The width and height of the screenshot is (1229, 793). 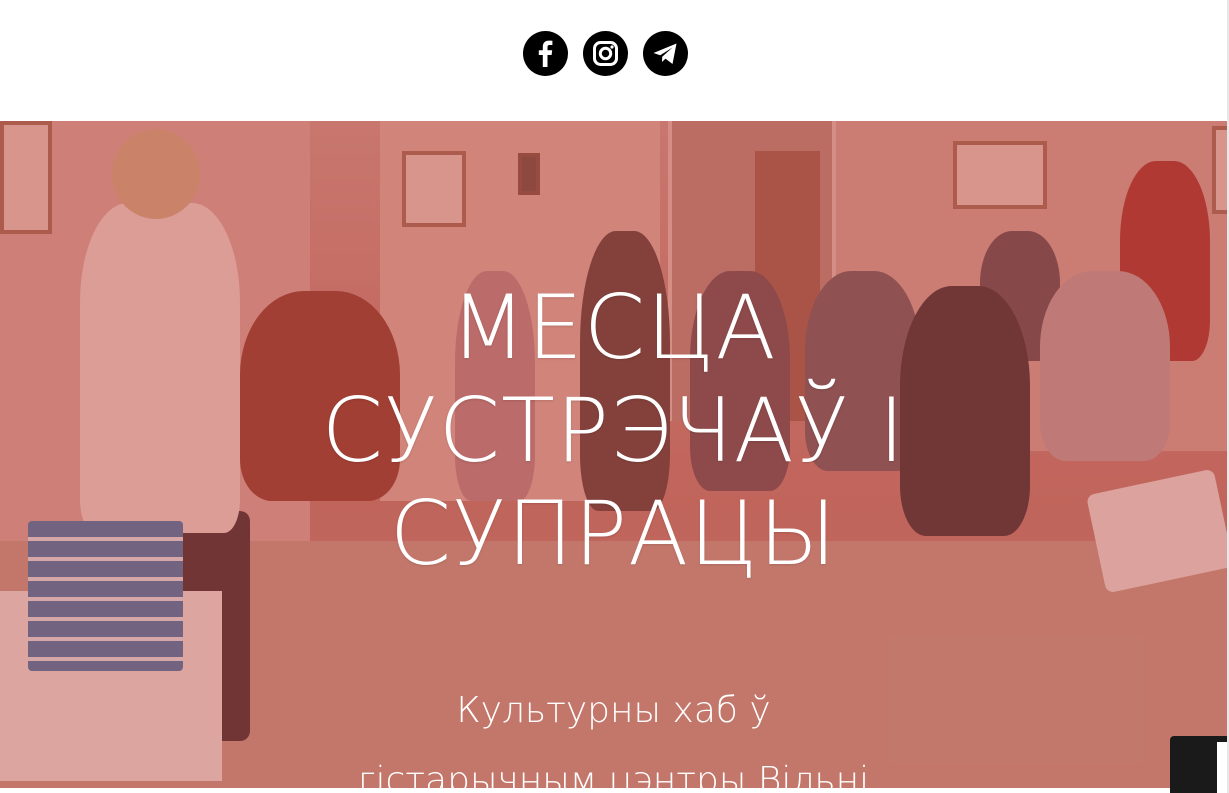 I want to click on facebook-icon, so click(x=545, y=53).